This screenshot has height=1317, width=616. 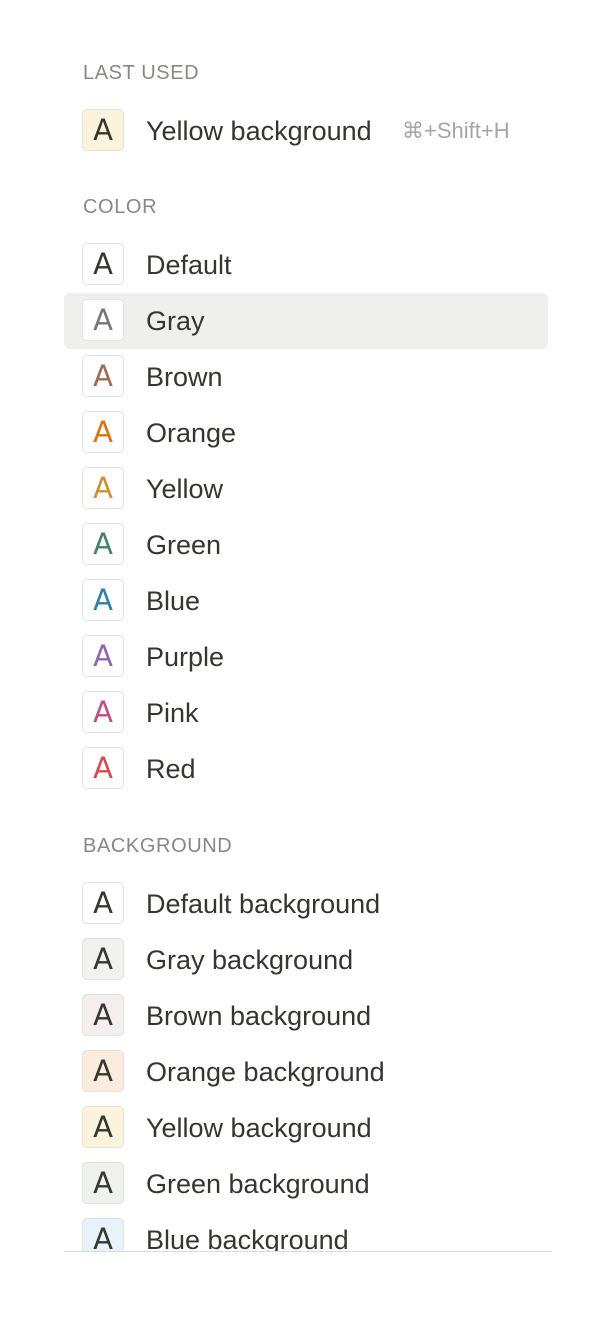 I want to click on menu-item-label: Brown background, so click(x=259, y=1016).